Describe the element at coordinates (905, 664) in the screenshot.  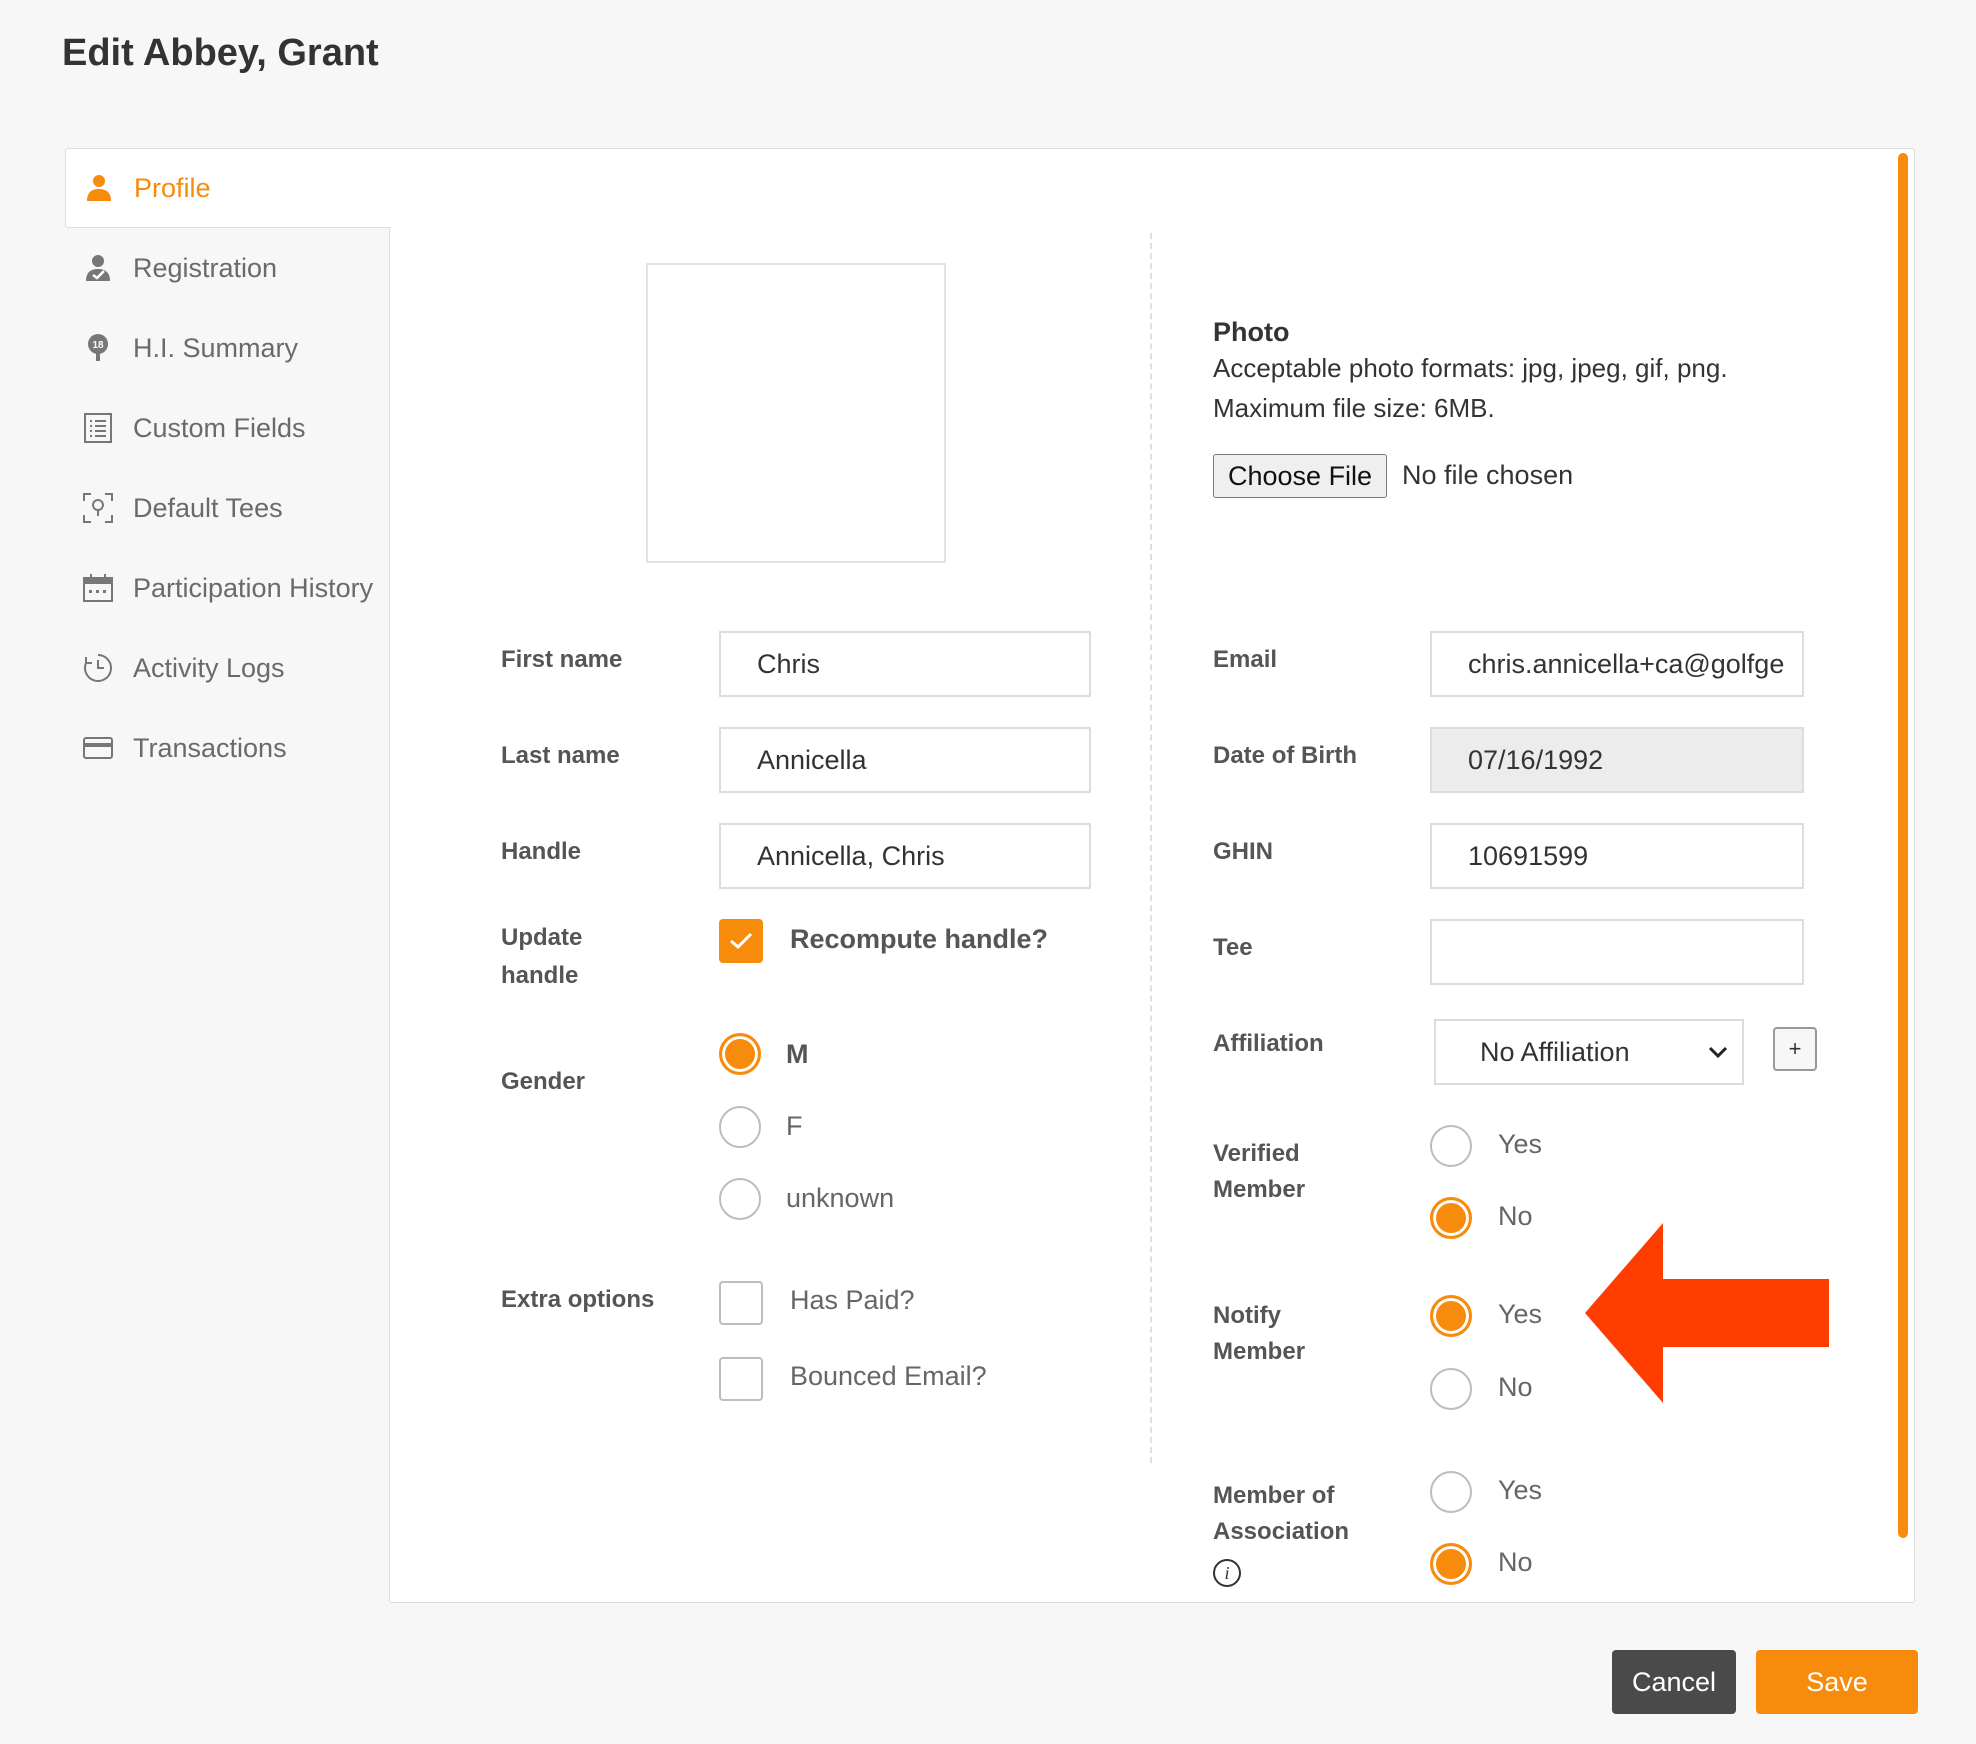
I see `first-name-input: Chris` at that location.